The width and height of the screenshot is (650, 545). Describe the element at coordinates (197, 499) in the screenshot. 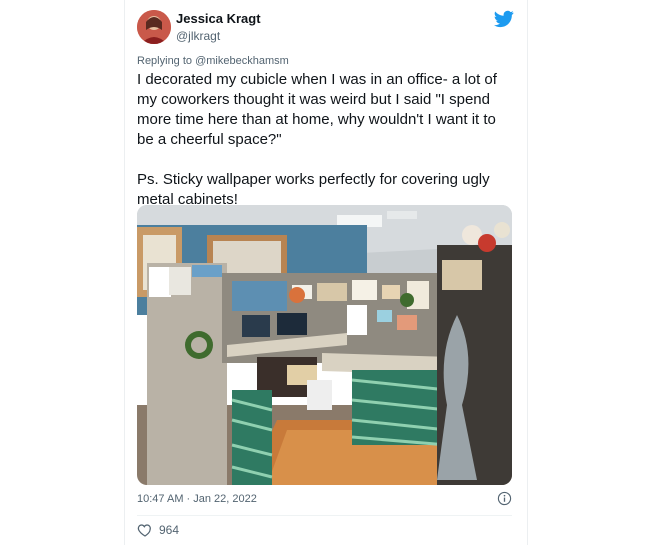

I see `tweet-timestamp: 10:47 AM · Jan 22, 2022` at that location.